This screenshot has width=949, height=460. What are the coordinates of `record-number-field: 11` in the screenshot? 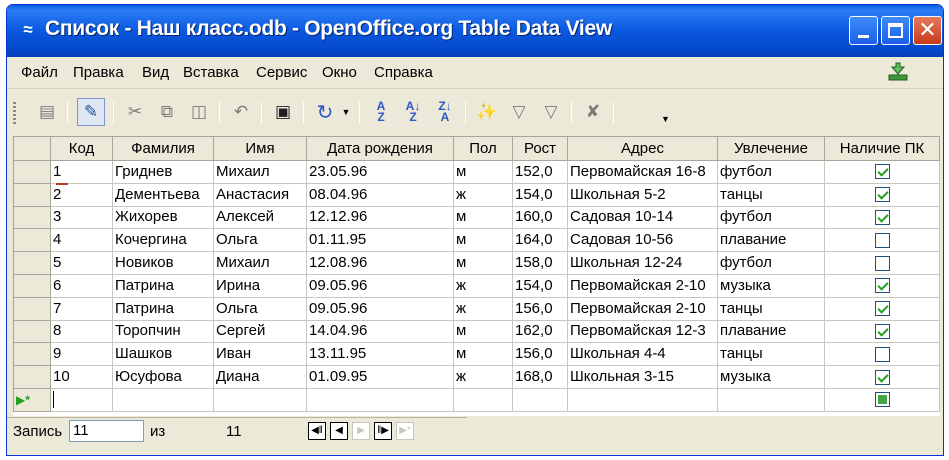 It's located at (106, 431).